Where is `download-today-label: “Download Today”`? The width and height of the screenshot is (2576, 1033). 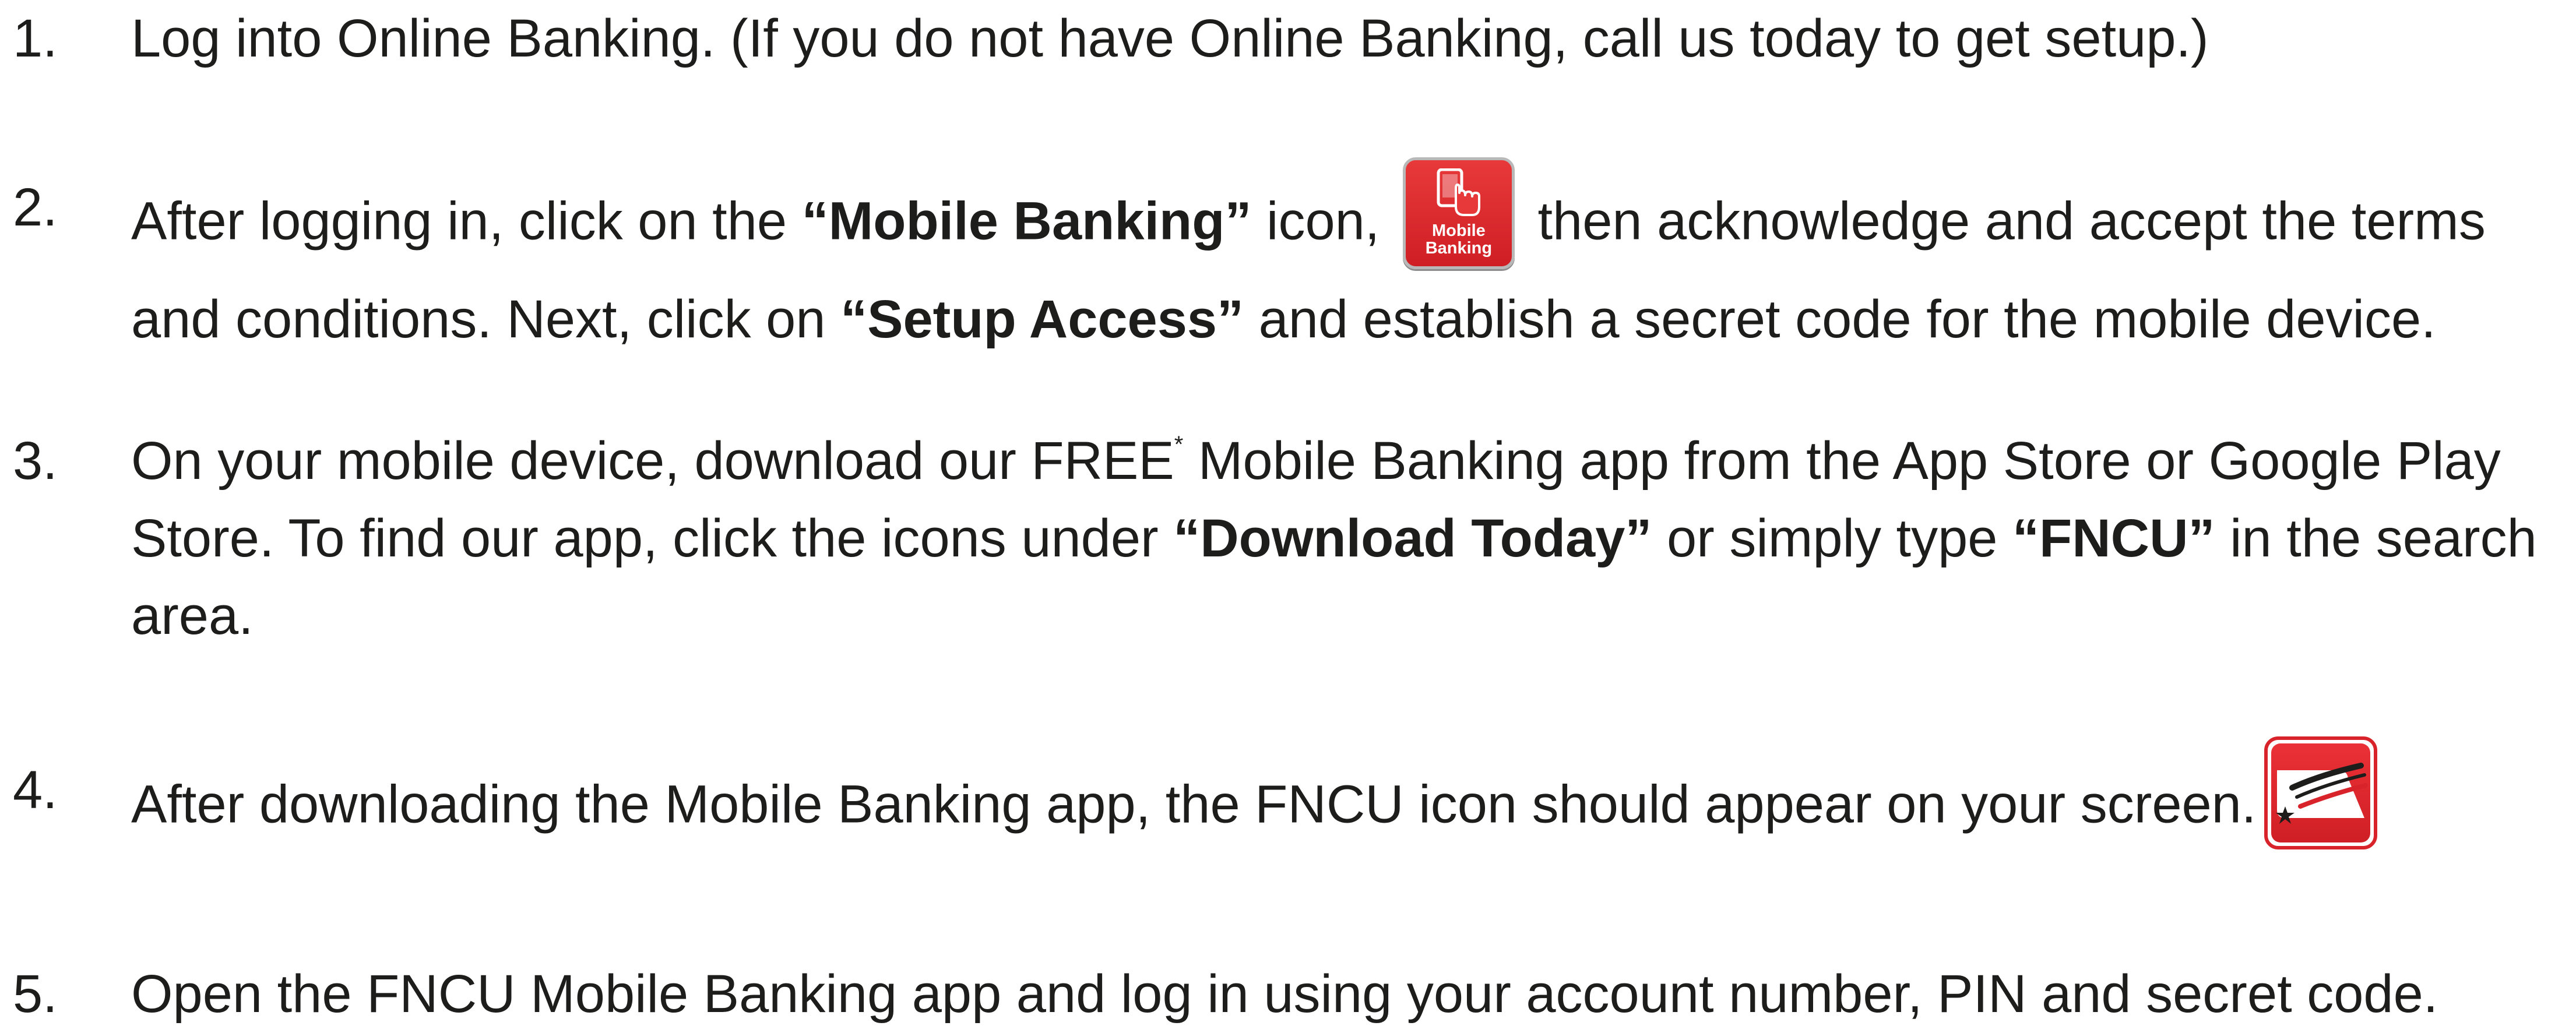
download-today-label: “Download Today” is located at coordinates (1413, 538).